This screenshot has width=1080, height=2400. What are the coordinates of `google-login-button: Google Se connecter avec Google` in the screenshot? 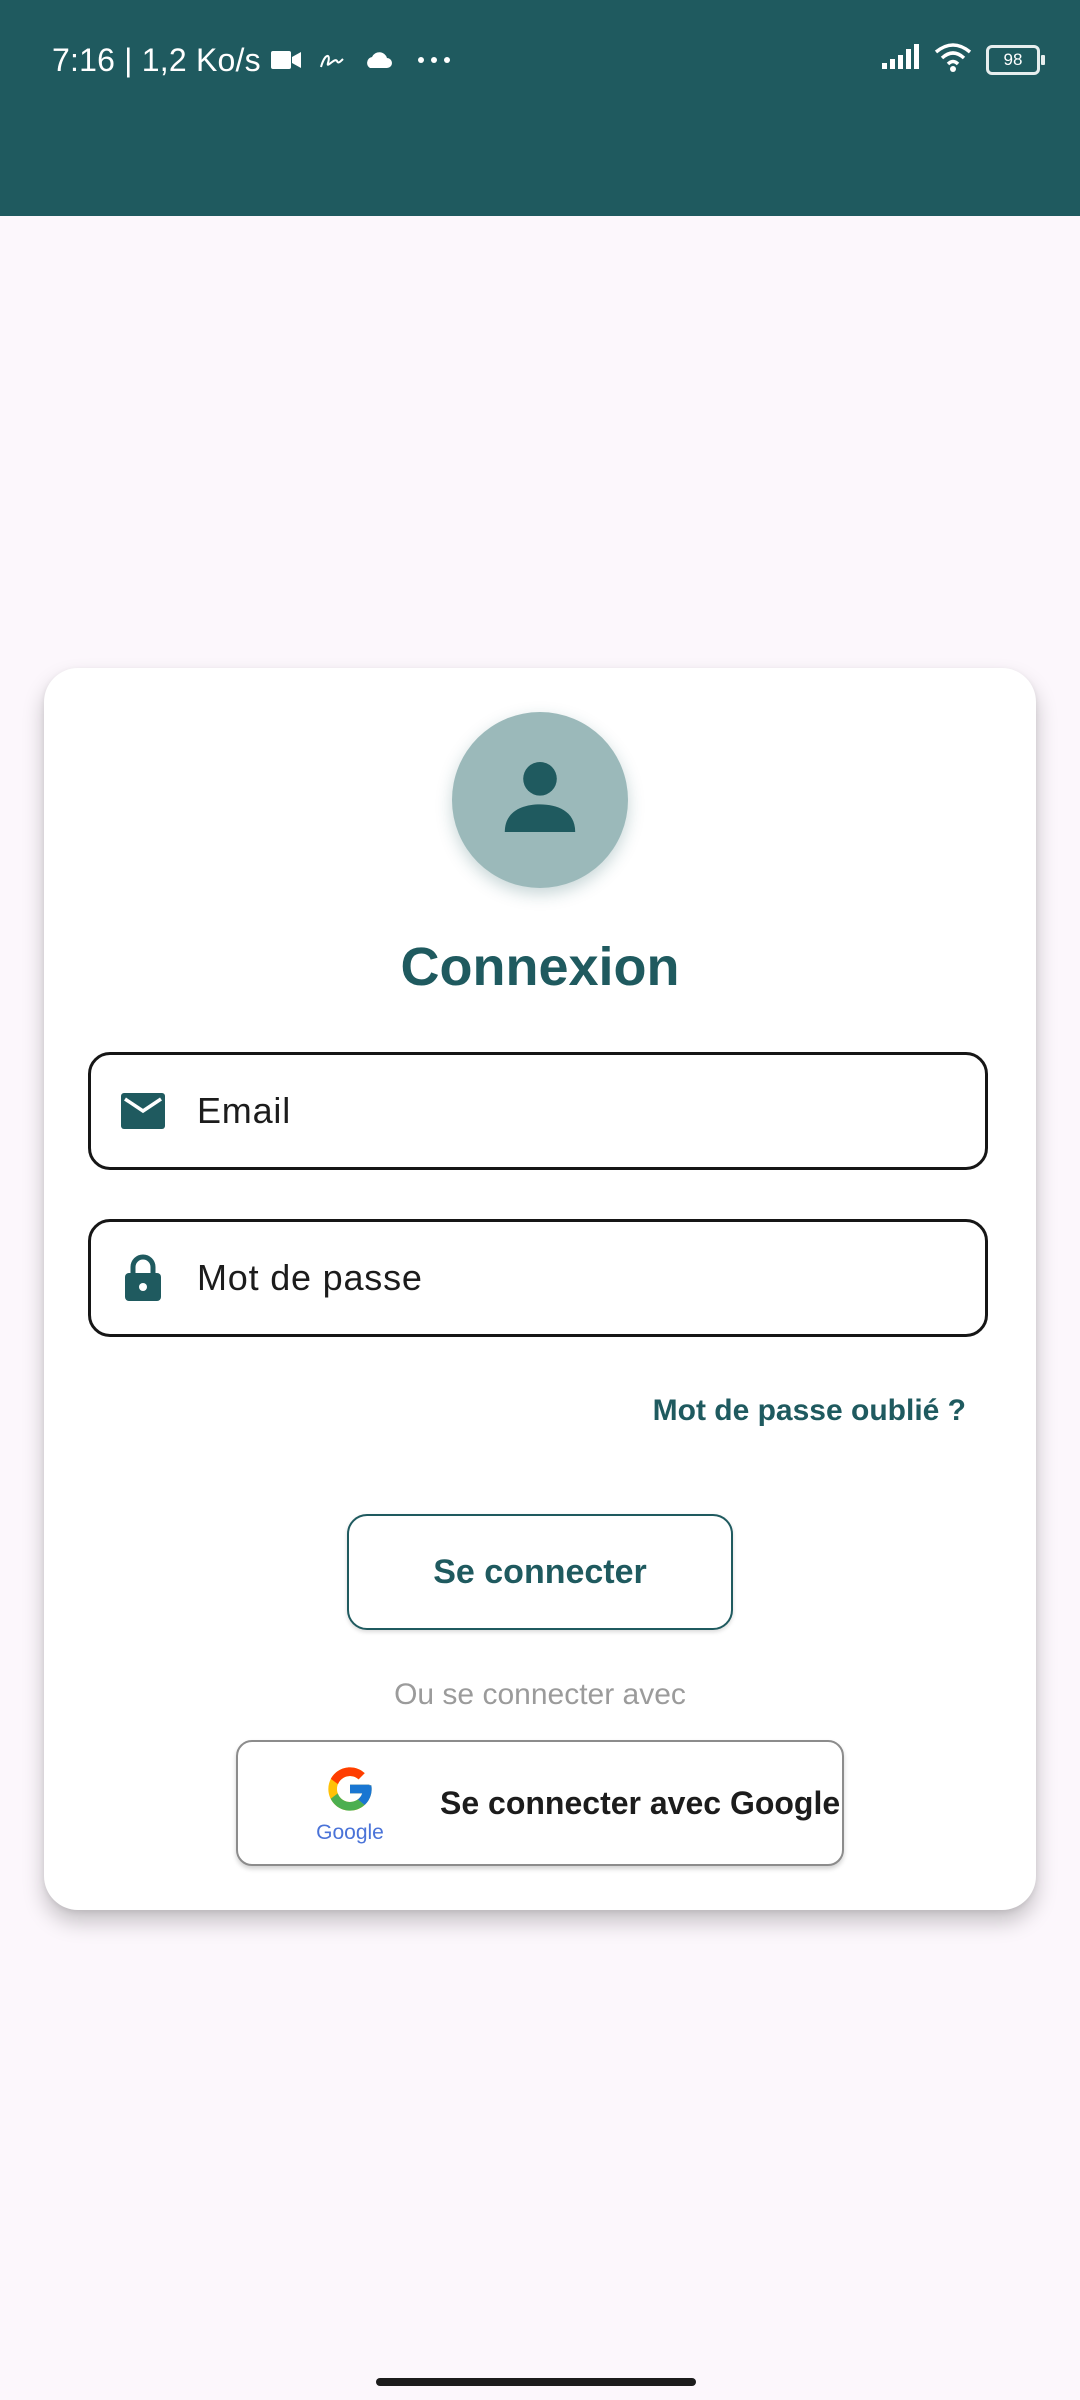 It's located at (540, 1803).